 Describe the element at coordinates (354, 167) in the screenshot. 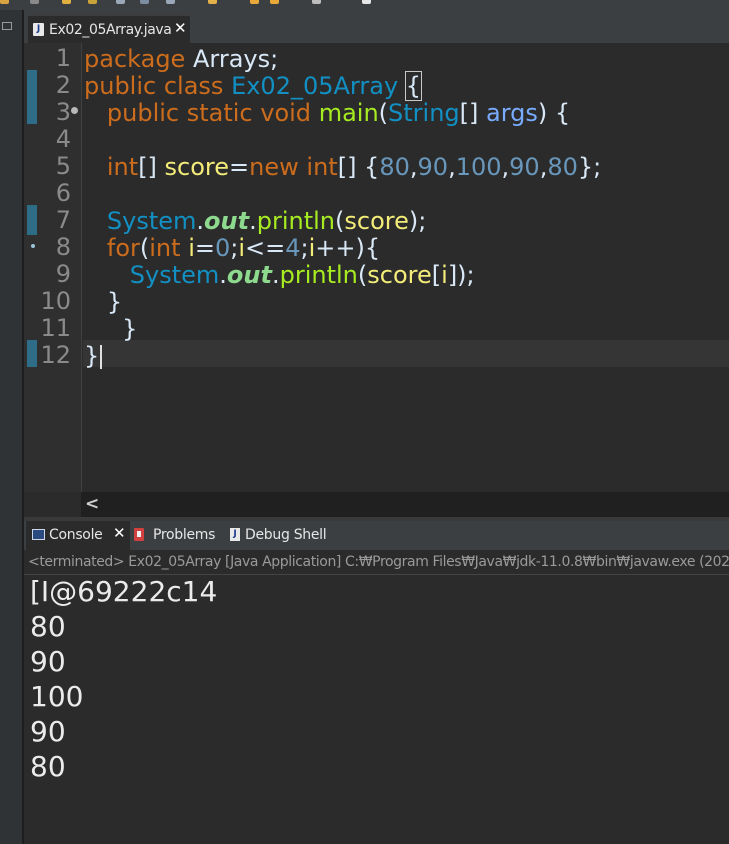

I see `code-line-5: int[] score=new int[] {80,90,100,90,80};` at that location.